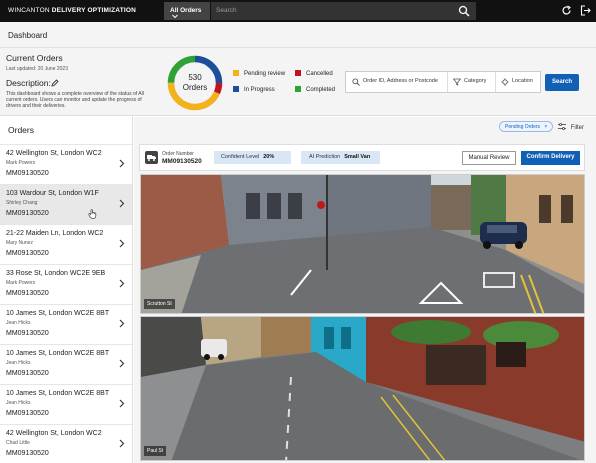 The height and width of the screenshot is (463, 596). What do you see at coordinates (37, 69) in the screenshot?
I see `last-updated-text: Last updated: 20 June 2023` at bounding box center [37, 69].